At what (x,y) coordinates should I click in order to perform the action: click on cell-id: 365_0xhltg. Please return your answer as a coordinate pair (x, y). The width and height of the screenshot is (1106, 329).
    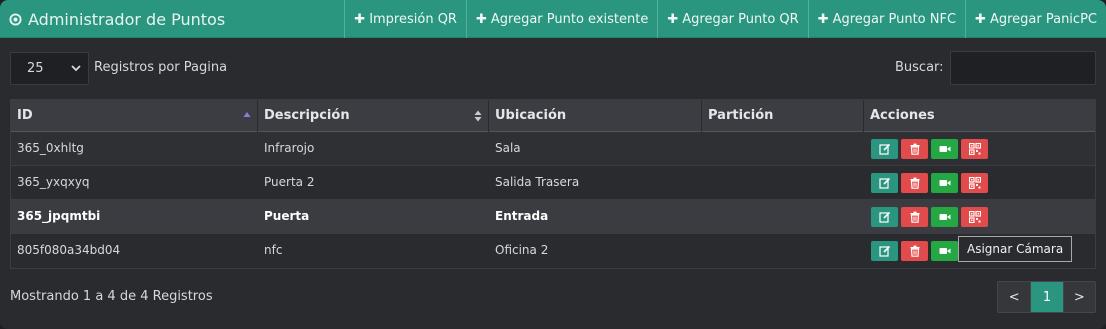
    Looking at the image, I should click on (50, 148).